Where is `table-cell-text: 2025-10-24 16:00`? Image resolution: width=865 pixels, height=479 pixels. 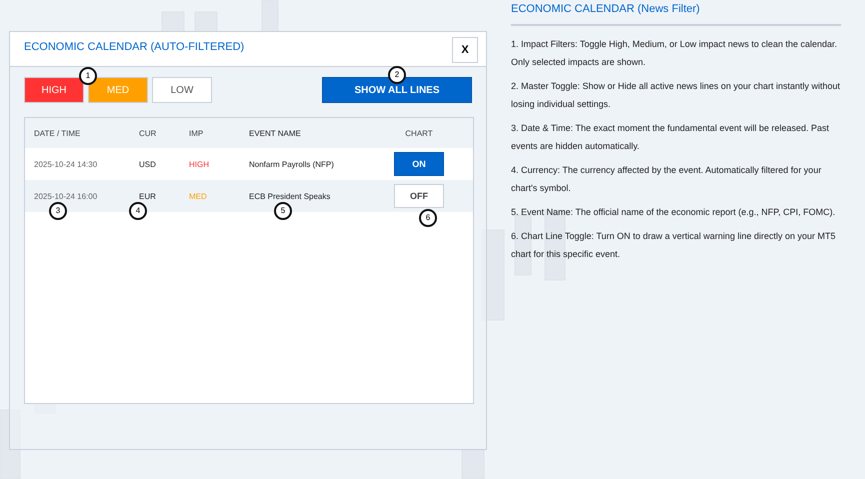 table-cell-text: 2025-10-24 16:00 is located at coordinates (65, 196).